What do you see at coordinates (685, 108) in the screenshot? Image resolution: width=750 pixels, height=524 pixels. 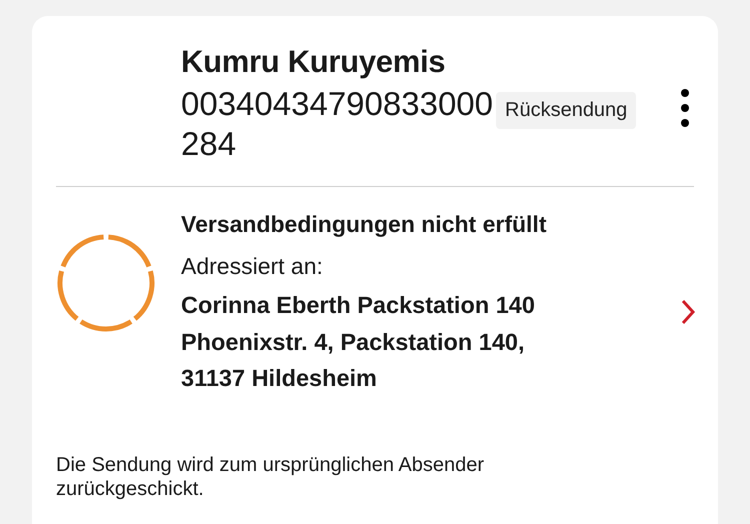 I see `more-menu-icon` at bounding box center [685, 108].